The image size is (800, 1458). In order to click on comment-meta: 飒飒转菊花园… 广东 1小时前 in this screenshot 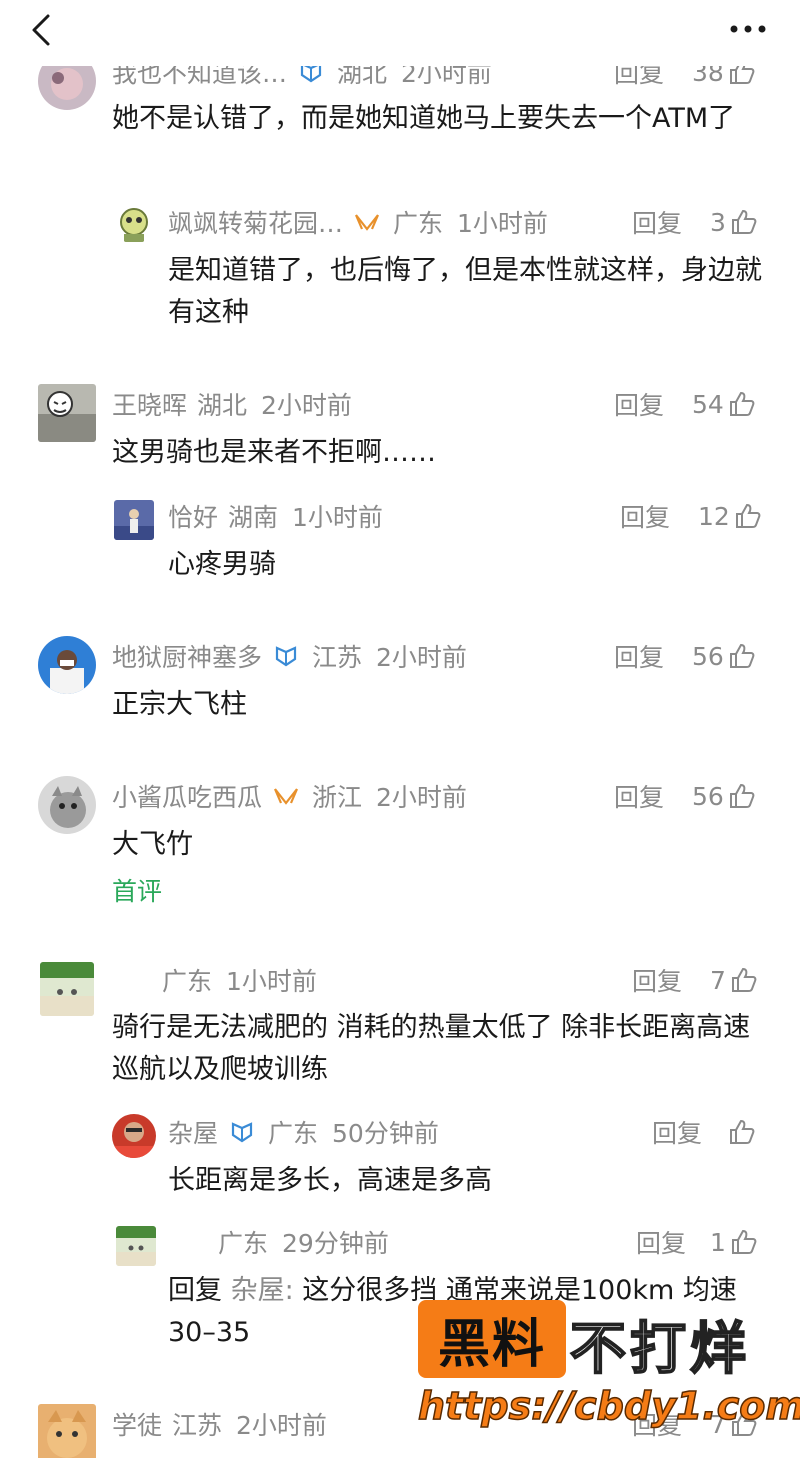, I will do `click(358, 222)`.